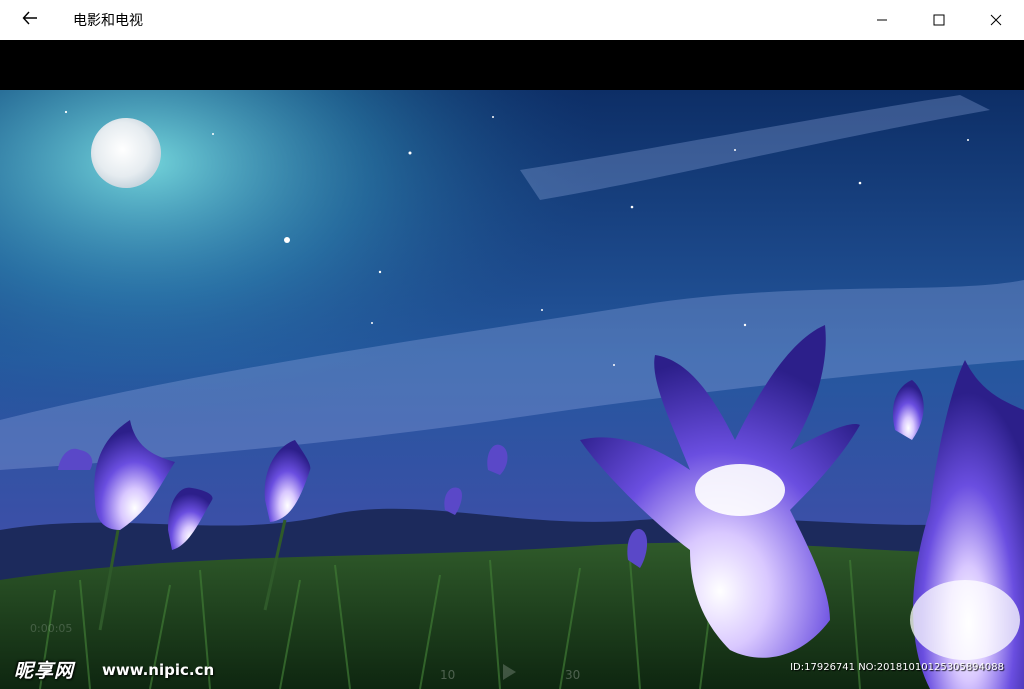  I want to click on maximize-icon, so click(939, 20).